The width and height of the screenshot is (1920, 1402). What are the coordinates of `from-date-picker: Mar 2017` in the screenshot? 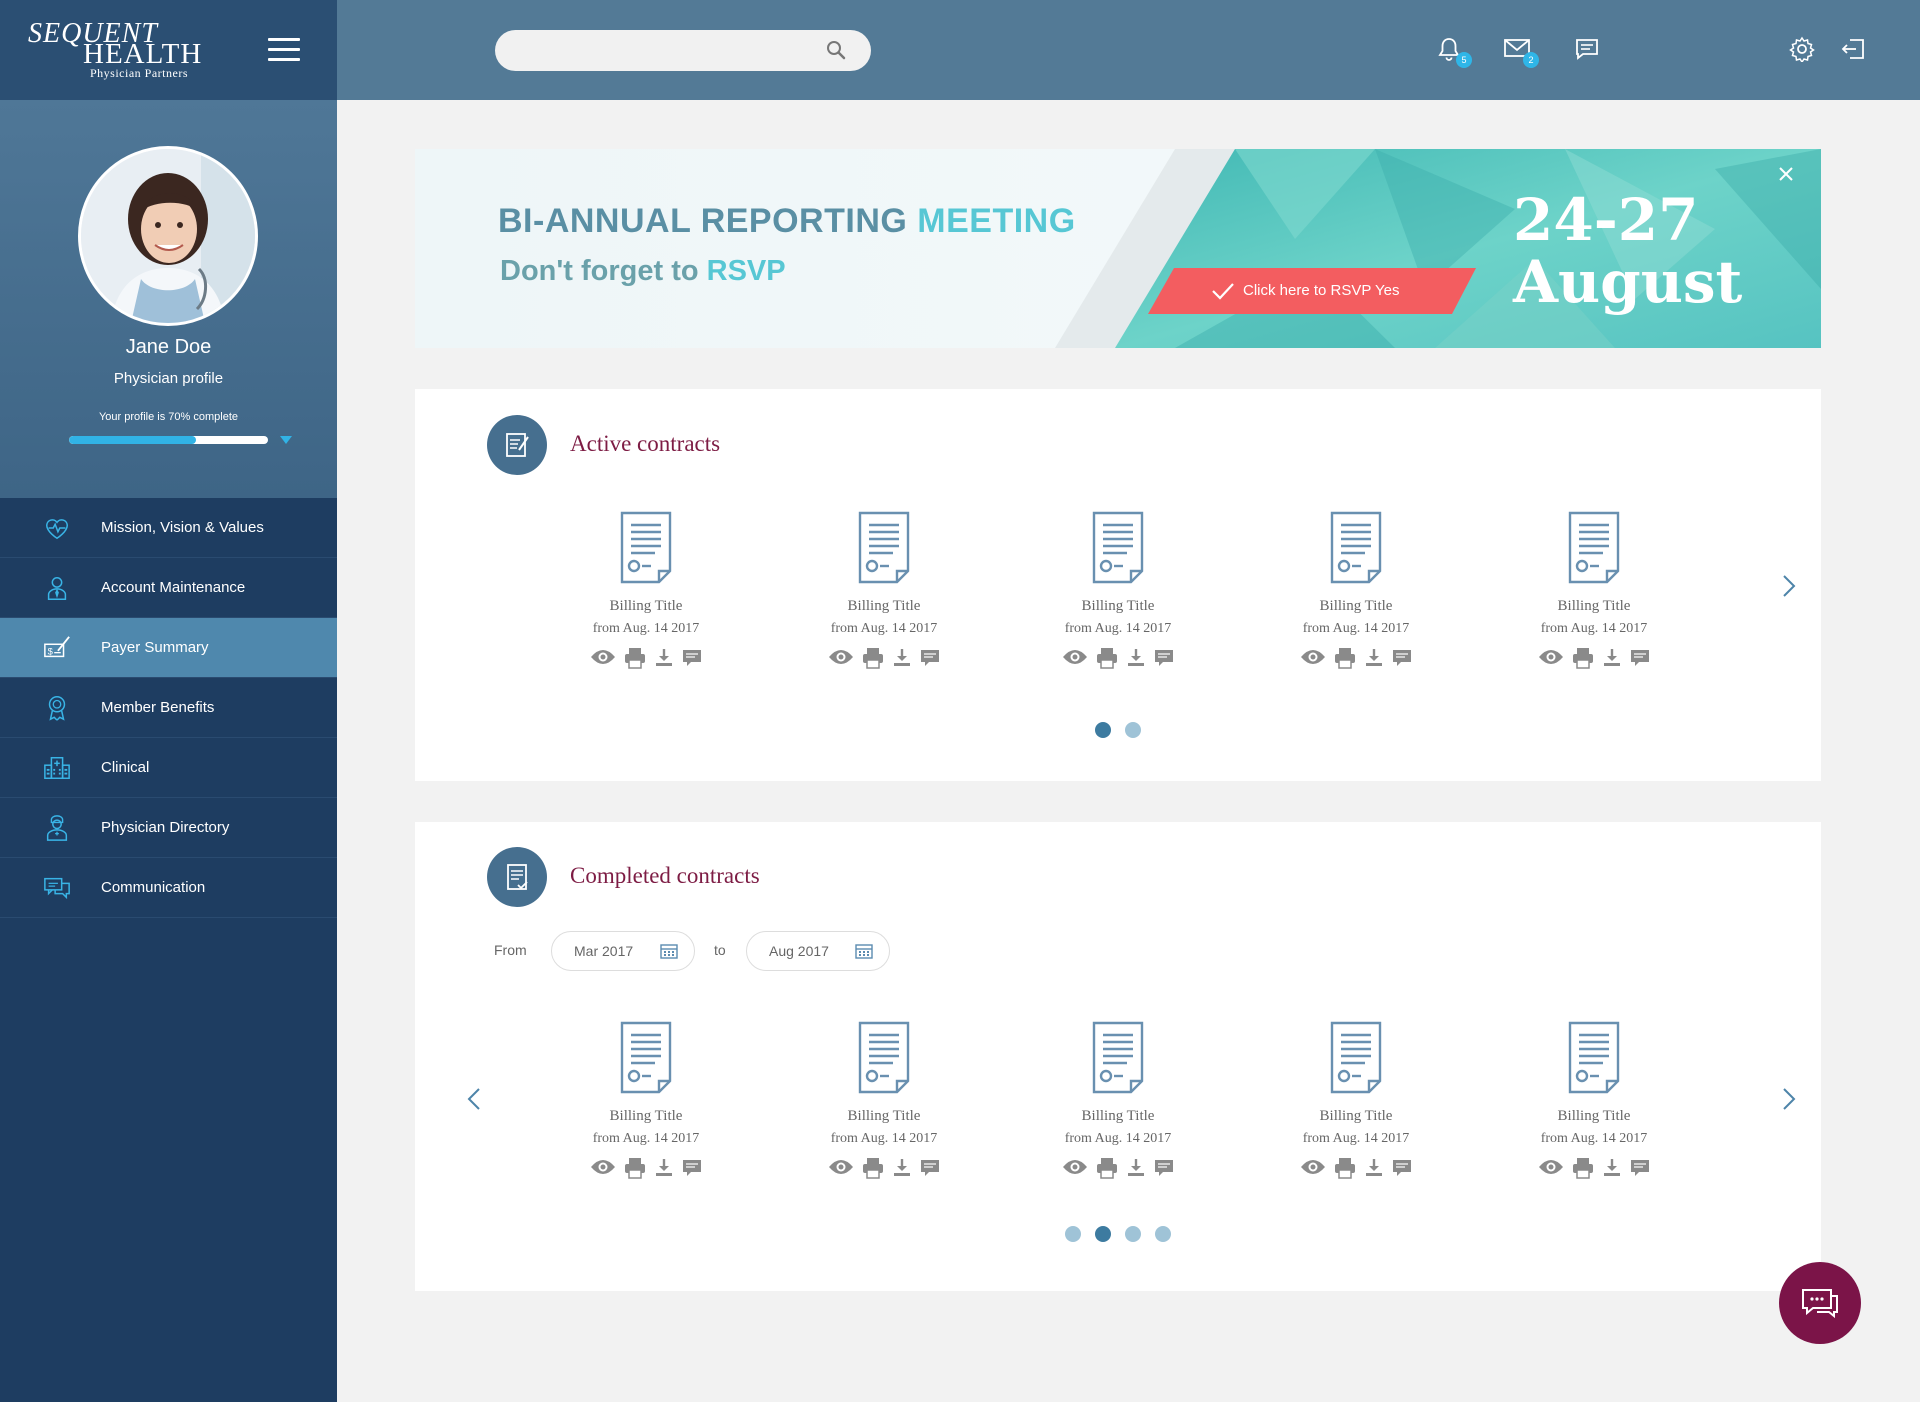 It's located at (623, 951).